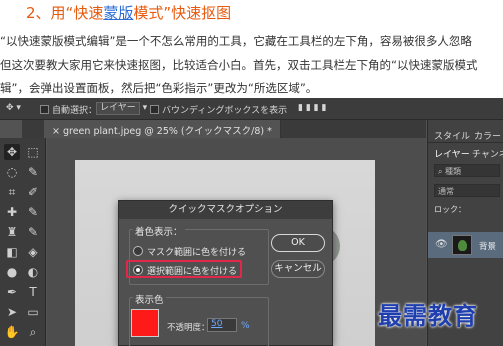  Describe the element at coordinates (225, 210) in the screenshot. I see `dialog-title: クイックマスクオプション` at that location.